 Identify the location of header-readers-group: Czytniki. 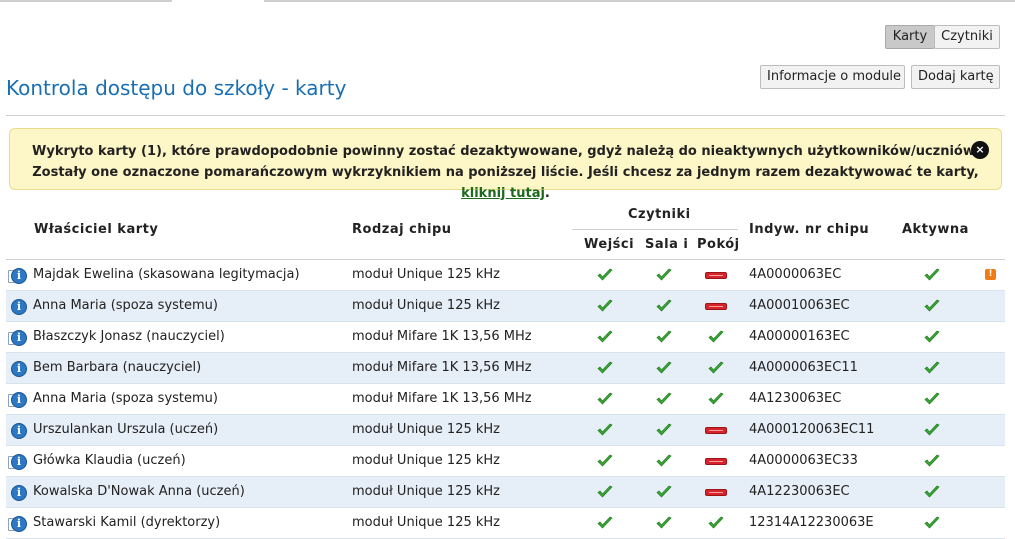
(659, 214).